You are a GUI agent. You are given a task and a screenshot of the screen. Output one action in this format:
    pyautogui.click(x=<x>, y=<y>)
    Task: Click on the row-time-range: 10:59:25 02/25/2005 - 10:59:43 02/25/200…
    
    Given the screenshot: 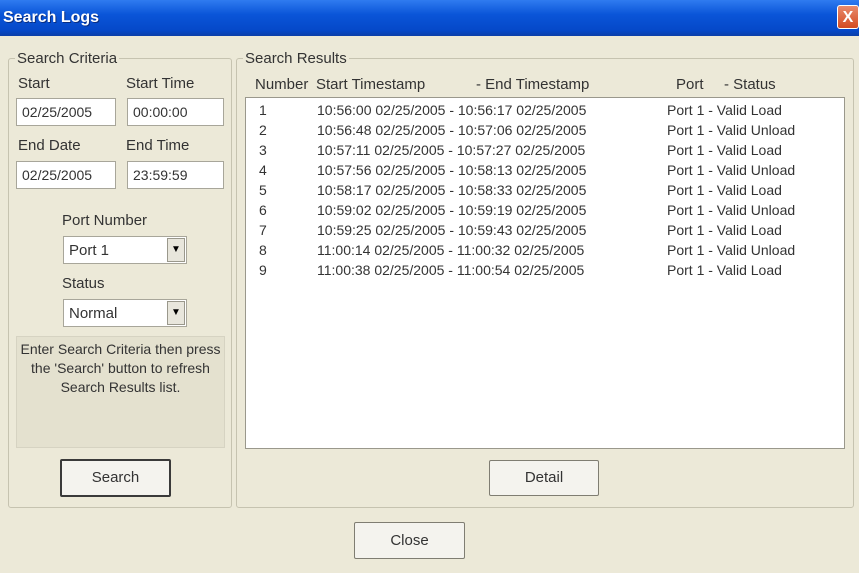 What is the action you would take?
    pyautogui.click(x=452, y=230)
    